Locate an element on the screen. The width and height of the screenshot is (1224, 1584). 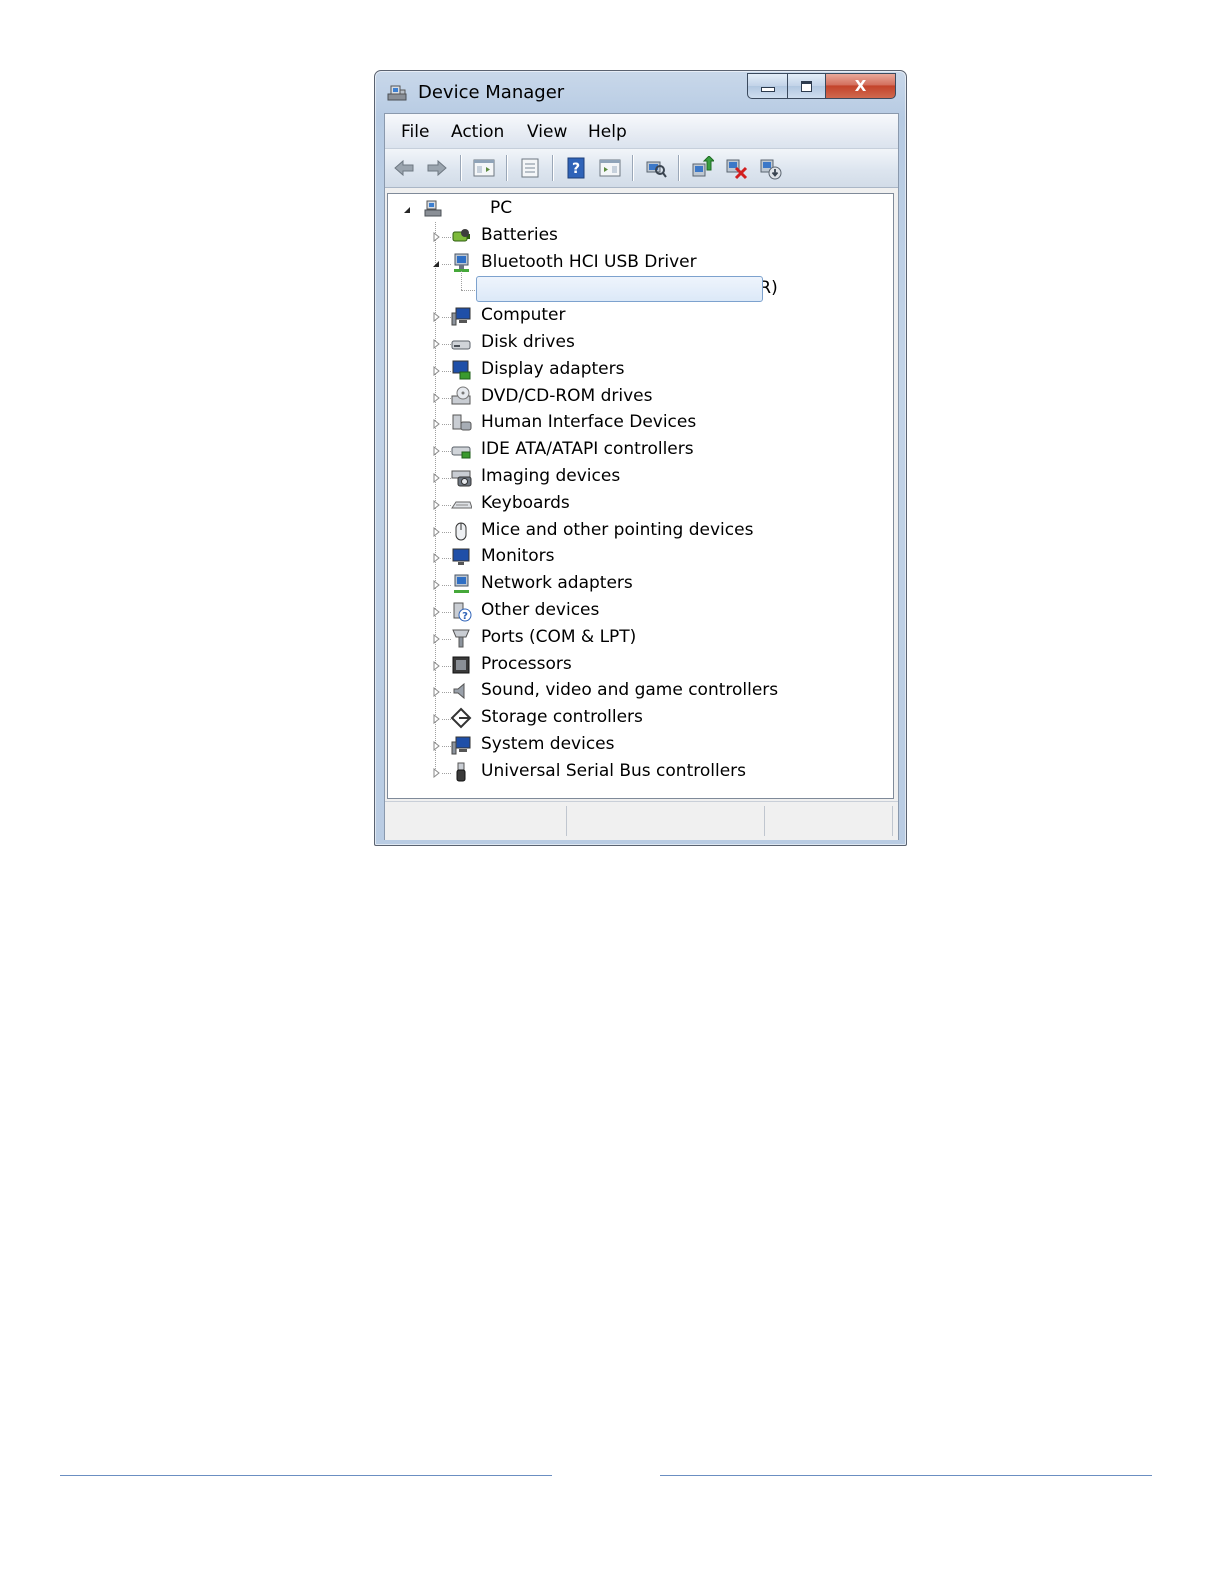
disable-icon is located at coordinates (770, 168).